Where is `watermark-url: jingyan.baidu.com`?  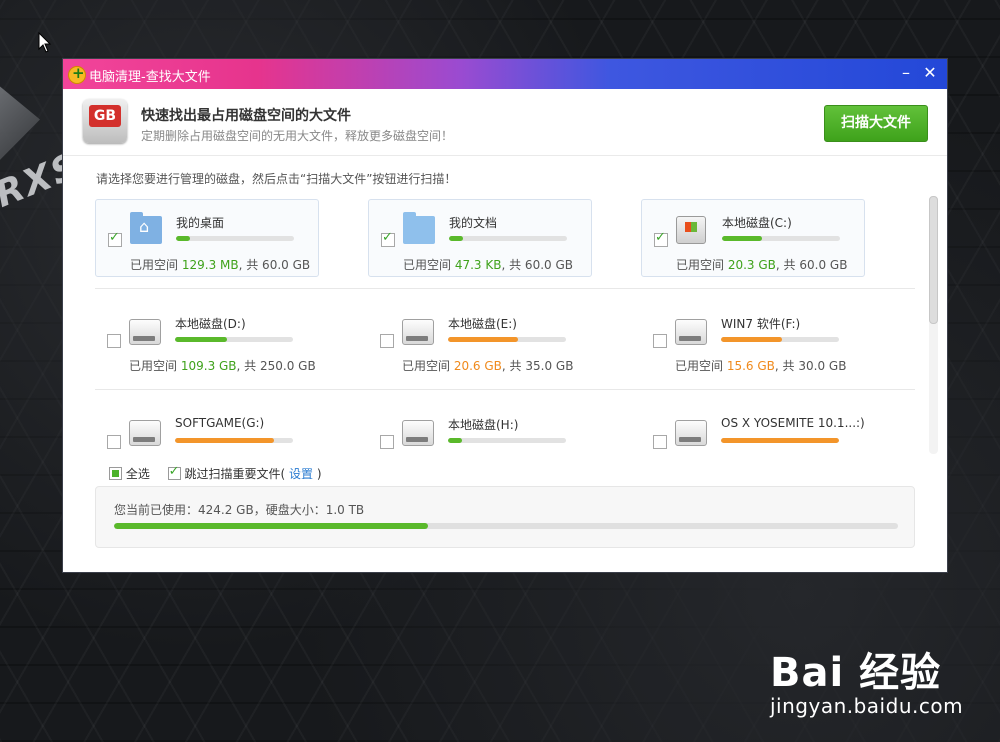 watermark-url: jingyan.baidu.com is located at coordinates (867, 706).